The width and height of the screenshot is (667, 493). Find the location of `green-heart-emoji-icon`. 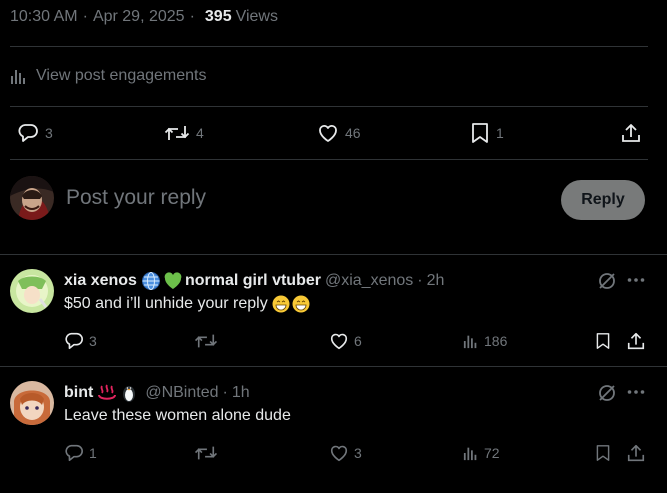

green-heart-emoji-icon is located at coordinates (173, 281).